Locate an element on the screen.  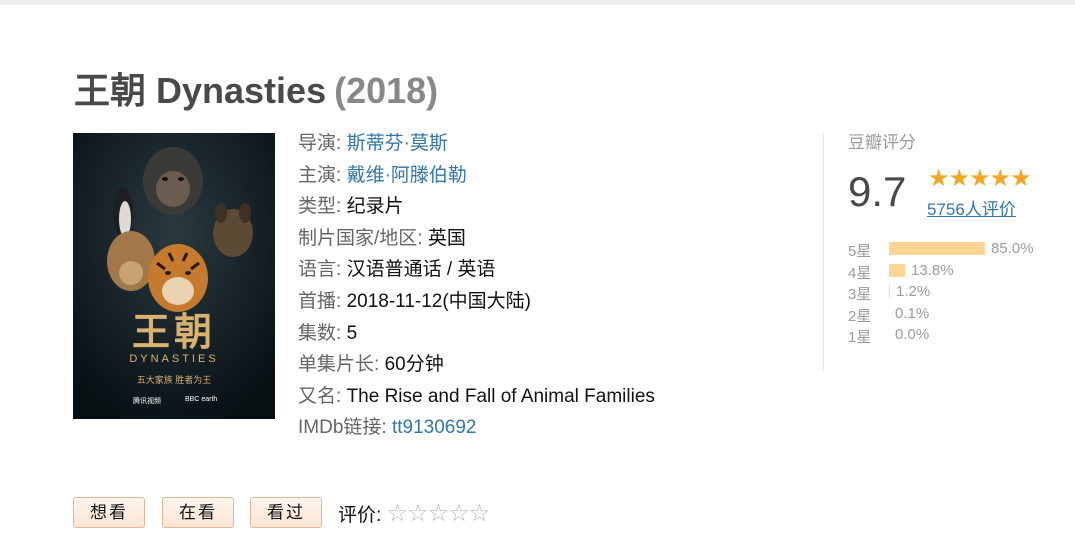
info-director: 导演: 斯蒂芬·莫斯 is located at coordinates (476, 144).